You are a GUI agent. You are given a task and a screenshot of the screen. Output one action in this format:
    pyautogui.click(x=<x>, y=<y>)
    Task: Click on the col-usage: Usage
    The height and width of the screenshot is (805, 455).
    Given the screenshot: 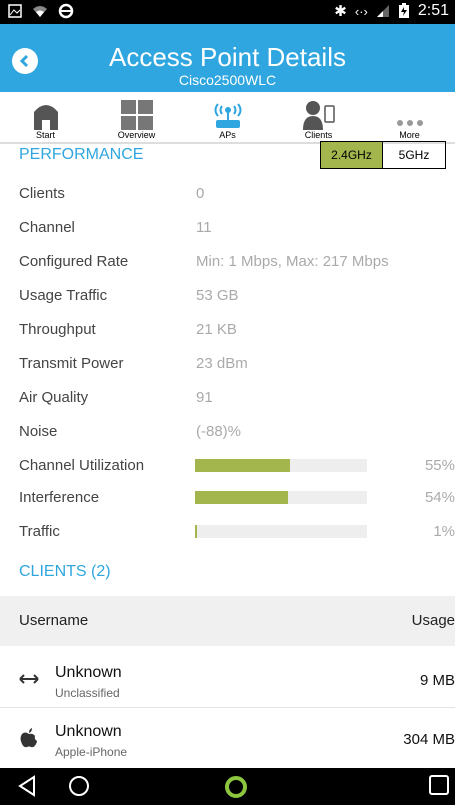 What is the action you would take?
    pyautogui.click(x=433, y=620)
    